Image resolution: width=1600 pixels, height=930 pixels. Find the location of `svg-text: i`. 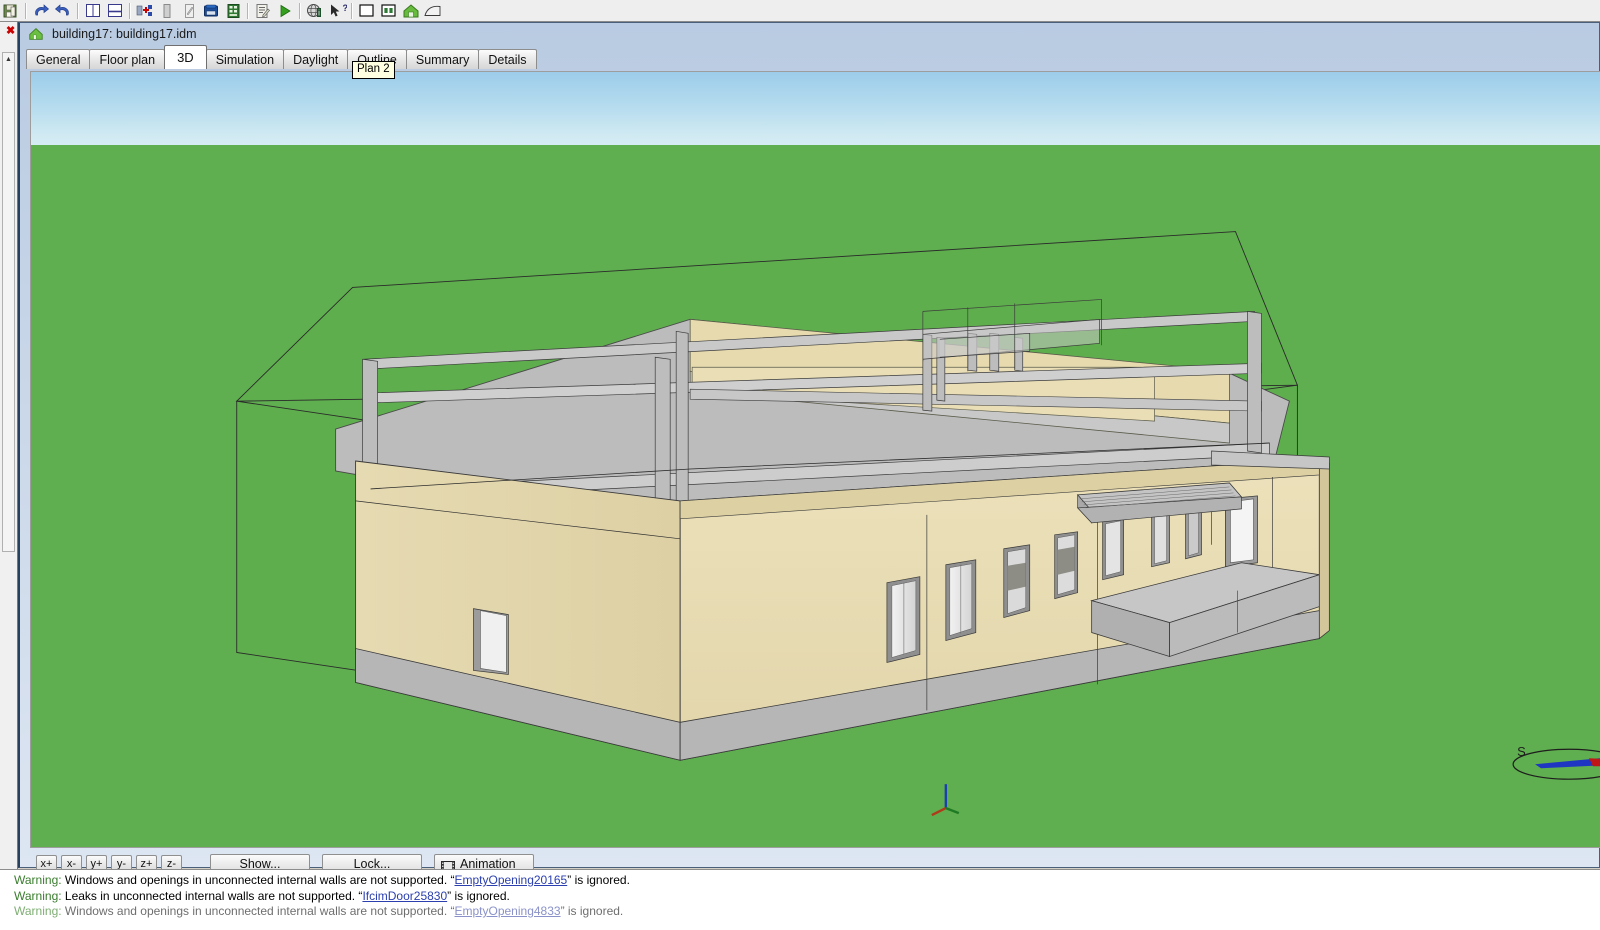

svg-text: i is located at coordinates (319, 12).